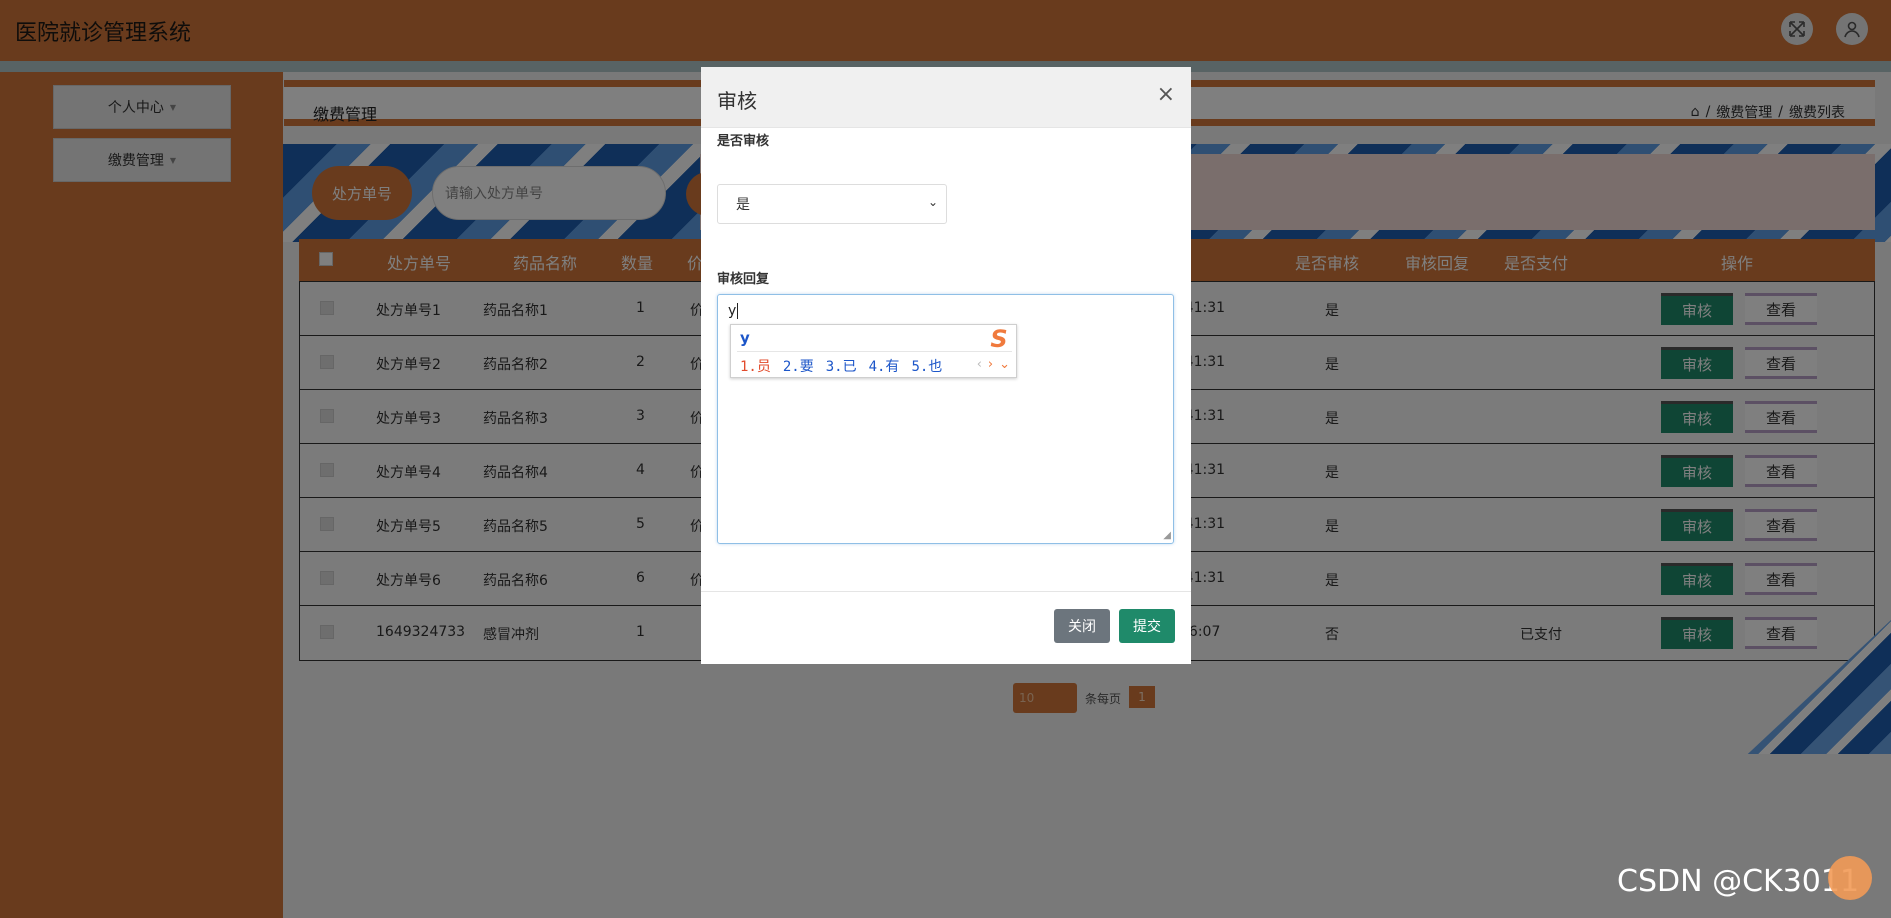 The height and width of the screenshot is (918, 1891). I want to click on watermark: CSDN @CK3011, so click(1738, 881).